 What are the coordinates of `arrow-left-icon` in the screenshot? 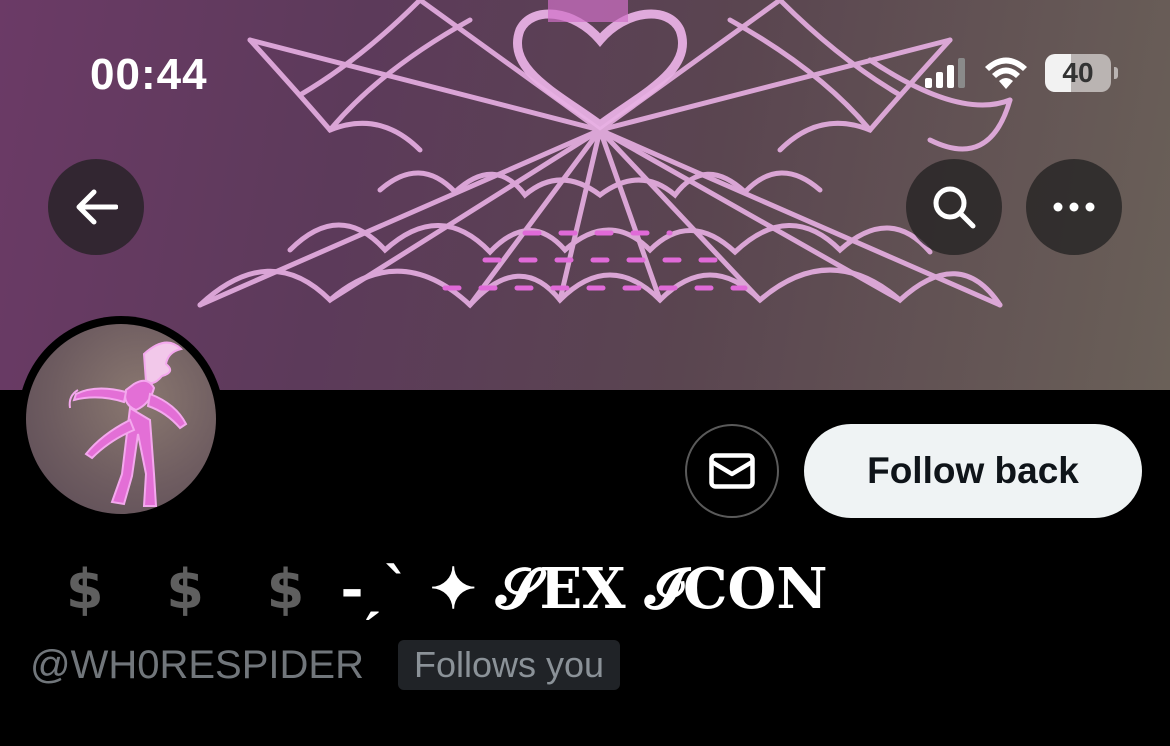 It's located at (97, 207).